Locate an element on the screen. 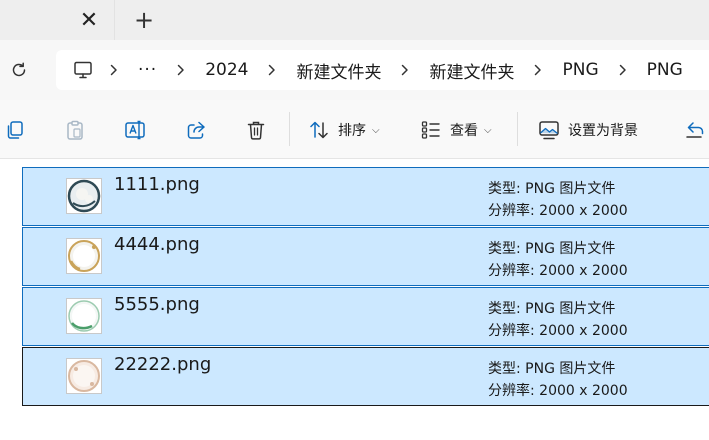  sort-label: 排序 is located at coordinates (352, 131).